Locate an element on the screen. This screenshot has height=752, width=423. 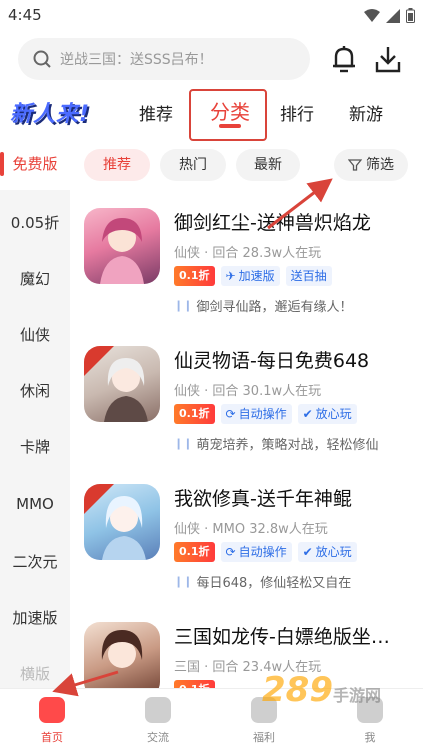
game-title: 仙灵物语-每日免费648 is located at coordinates (272, 361).